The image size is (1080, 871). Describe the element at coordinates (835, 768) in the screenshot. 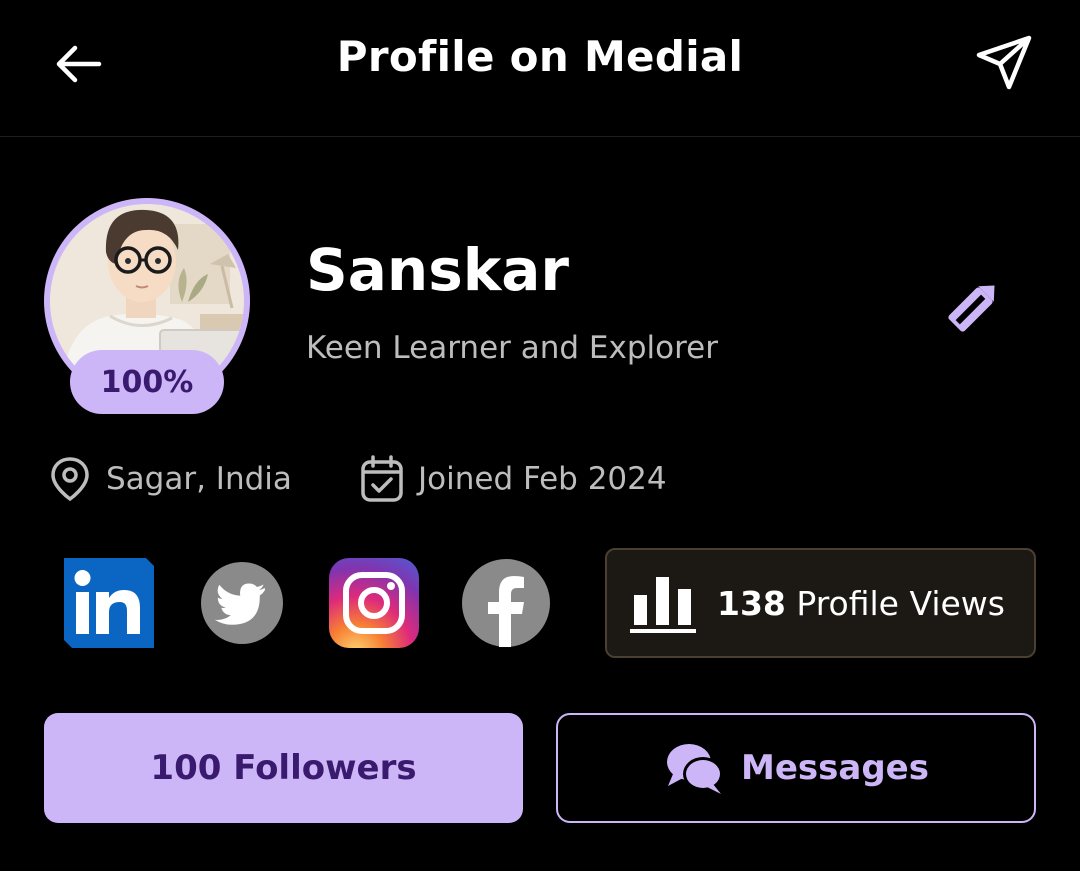

I see `messages-label: Messages` at that location.